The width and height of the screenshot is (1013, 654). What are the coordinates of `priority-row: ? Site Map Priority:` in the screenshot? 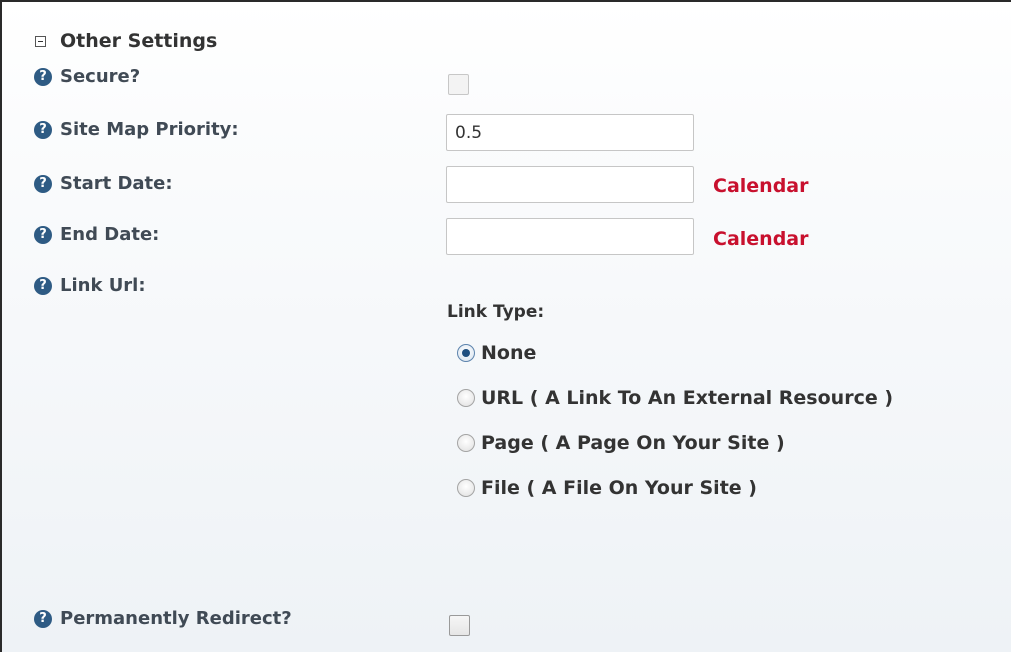 It's located at (136, 129).